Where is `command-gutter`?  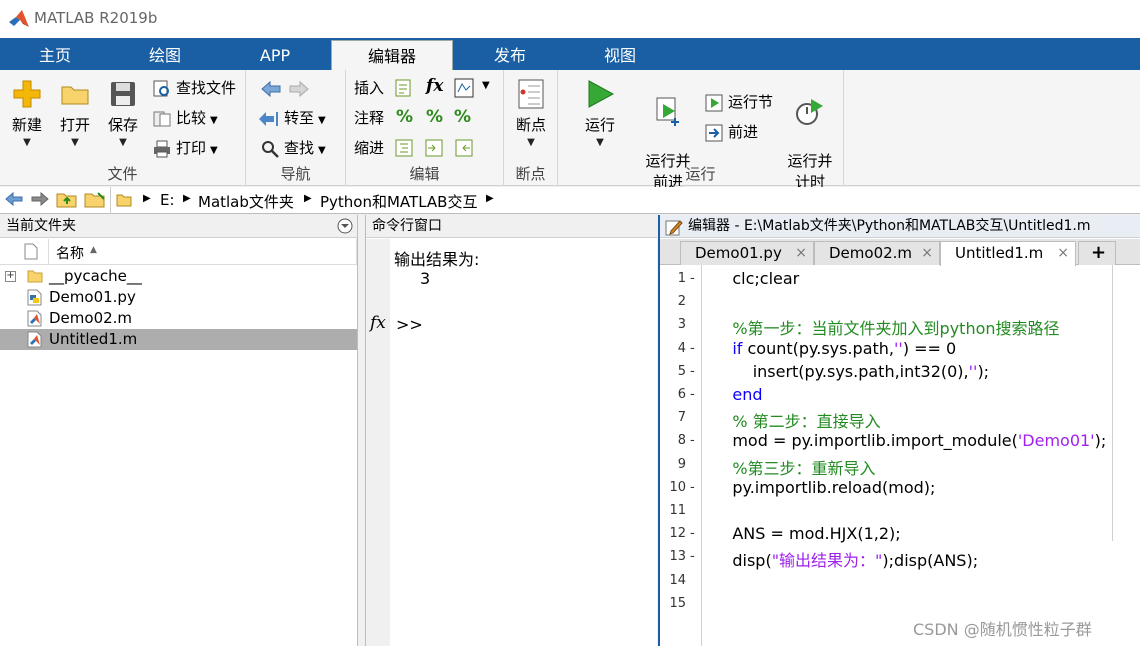
command-gutter is located at coordinates (378, 442).